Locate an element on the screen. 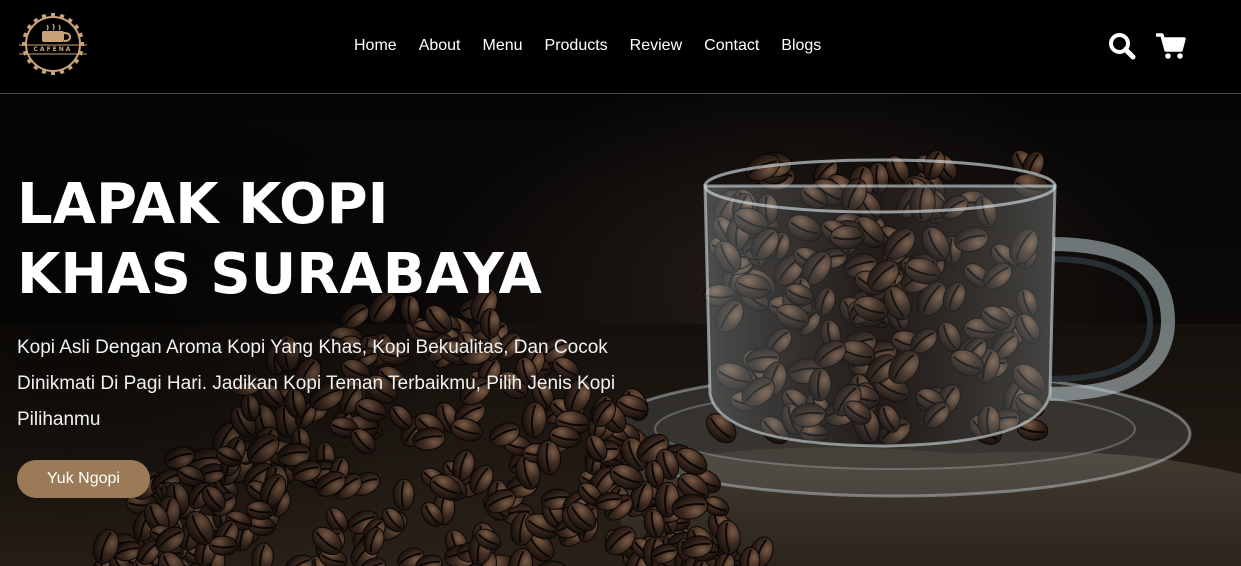 The height and width of the screenshot is (566, 1241). nav-item-contact: Contact is located at coordinates (731, 46).